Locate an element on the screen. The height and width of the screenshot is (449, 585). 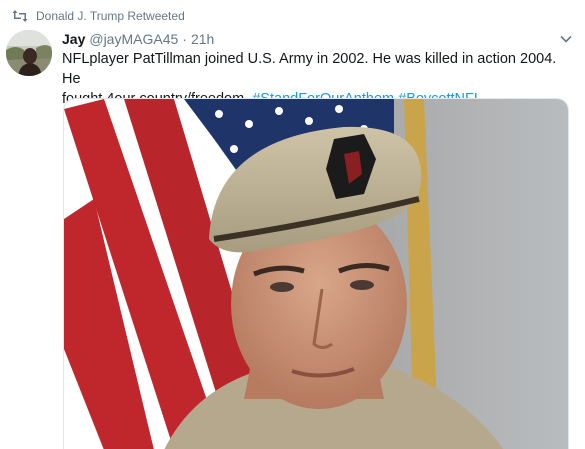
avatar is located at coordinates (29, 53).